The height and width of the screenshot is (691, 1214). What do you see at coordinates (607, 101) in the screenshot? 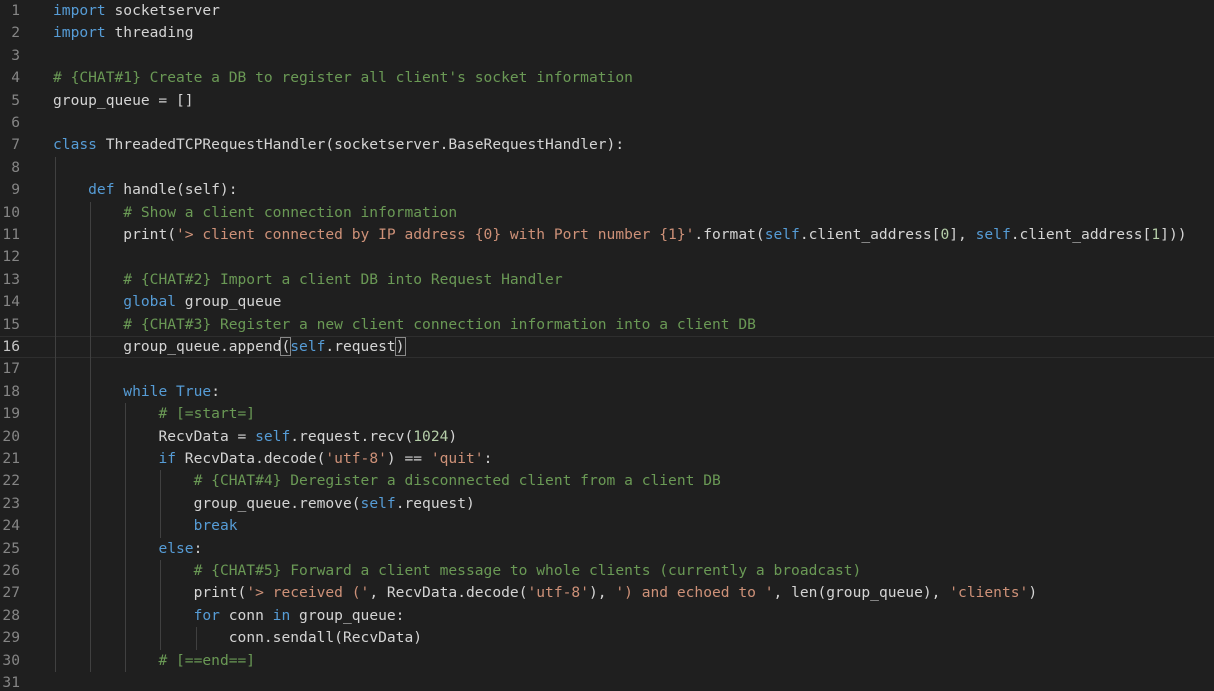
I see `code-line: 5 group_queue = []` at bounding box center [607, 101].